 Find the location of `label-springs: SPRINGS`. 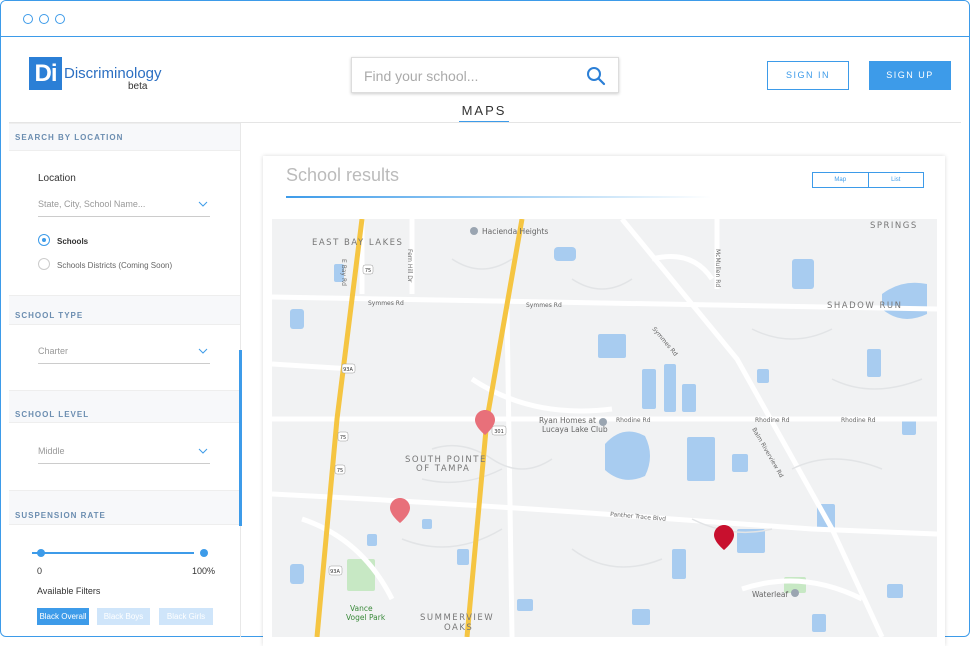

label-springs: SPRINGS is located at coordinates (894, 226).